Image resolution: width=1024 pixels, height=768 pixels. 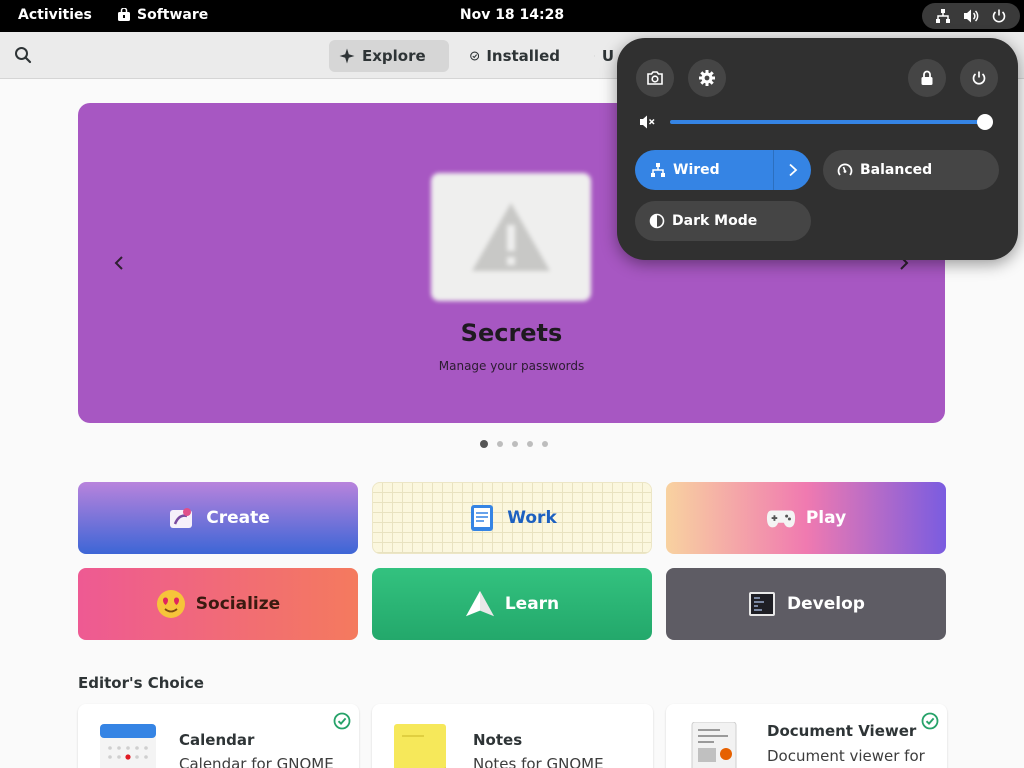 I want to click on app-card-notes: Notes Notes for GNOME, so click(x=512, y=736).